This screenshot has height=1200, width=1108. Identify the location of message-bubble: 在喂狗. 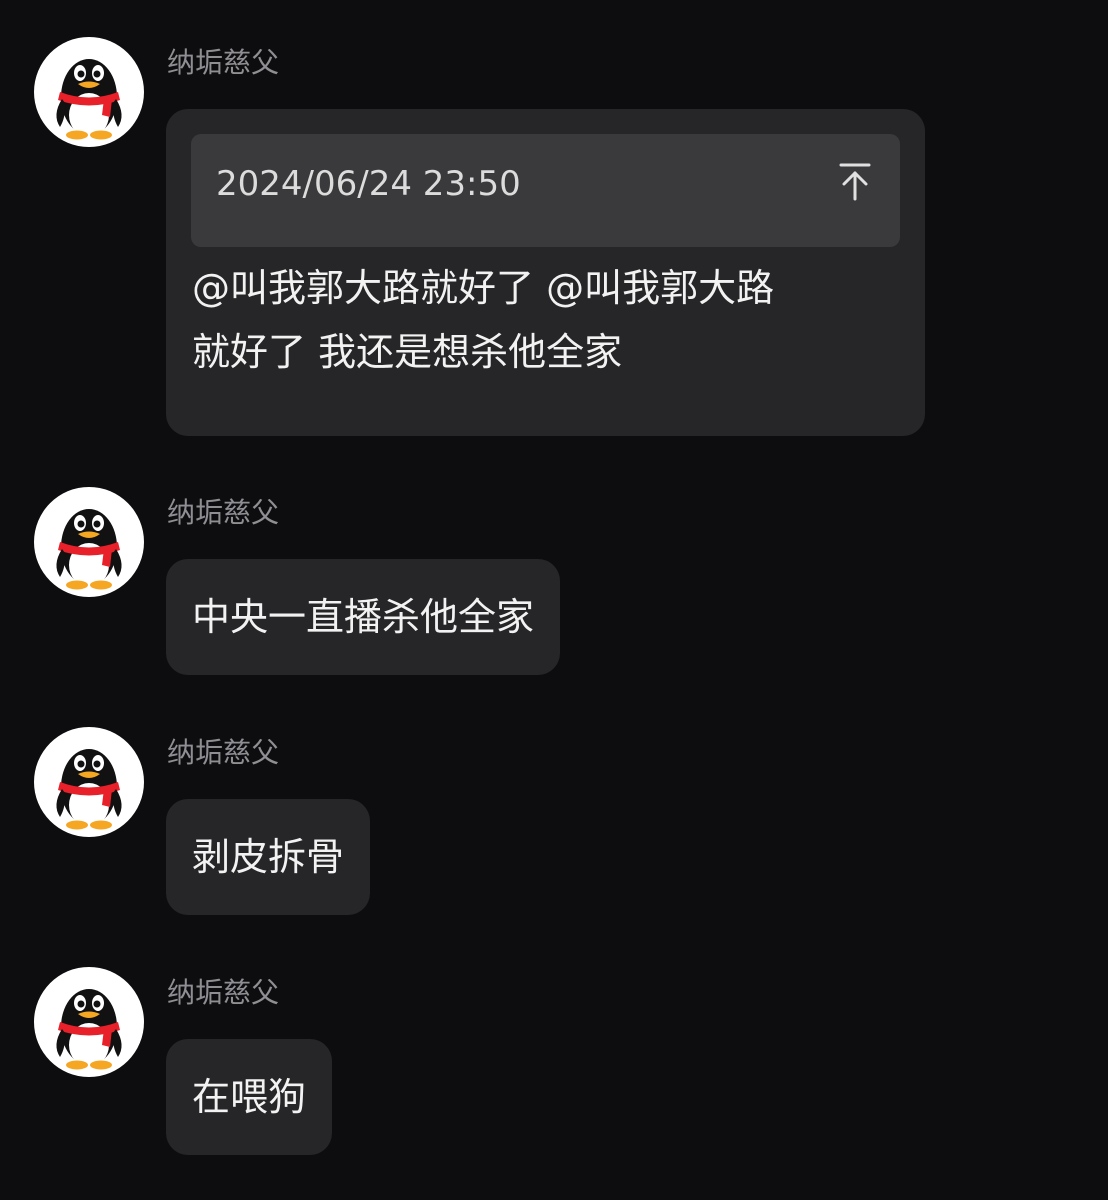
(249, 1097).